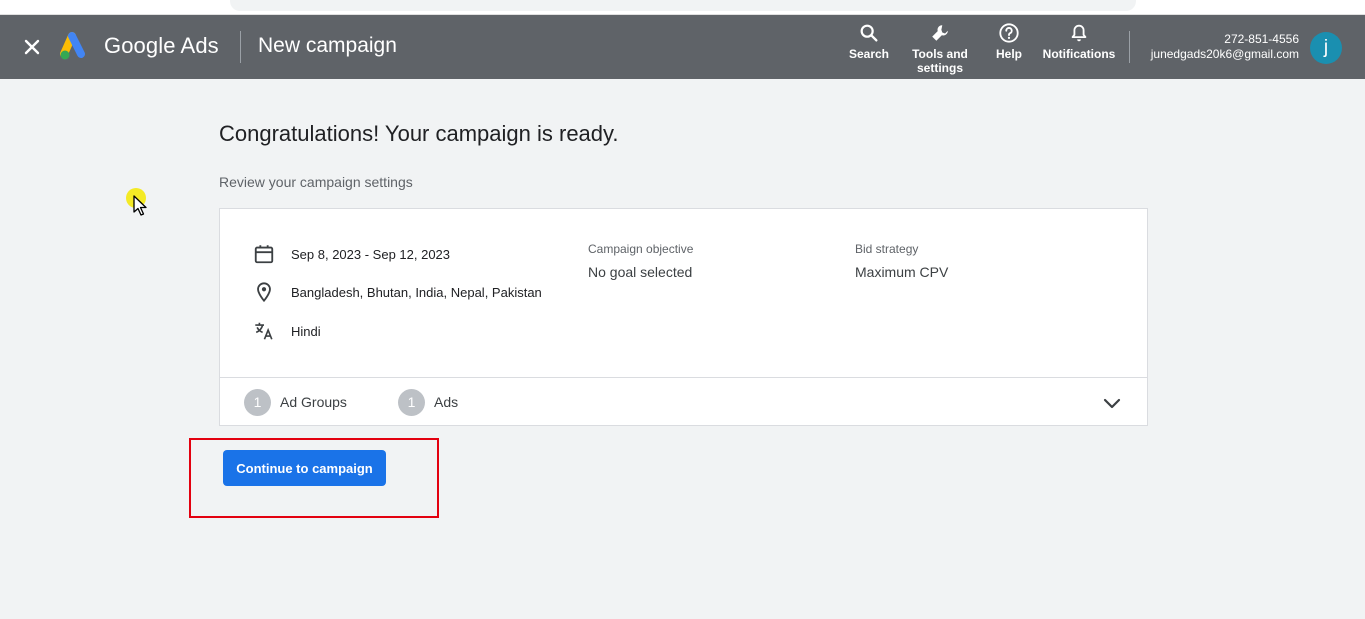 This screenshot has height=619, width=1365. What do you see at coordinates (869, 54) in the screenshot?
I see `search-button-label: Search` at bounding box center [869, 54].